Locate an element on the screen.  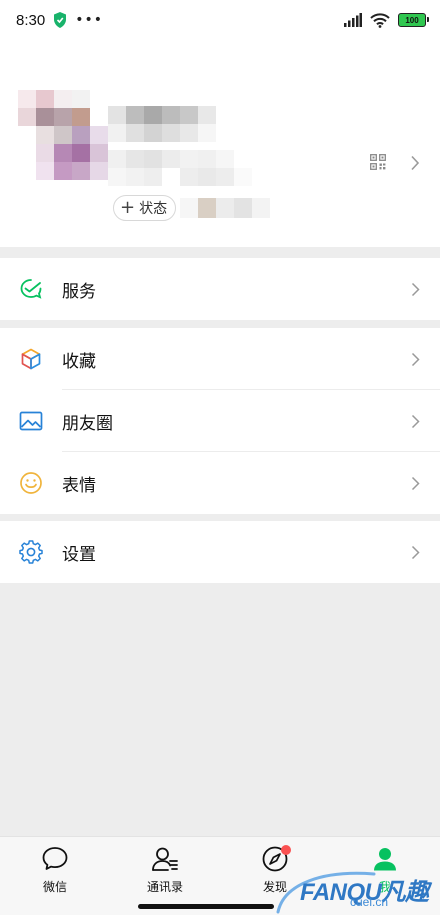
home-indicator is located at coordinates (206, 906).